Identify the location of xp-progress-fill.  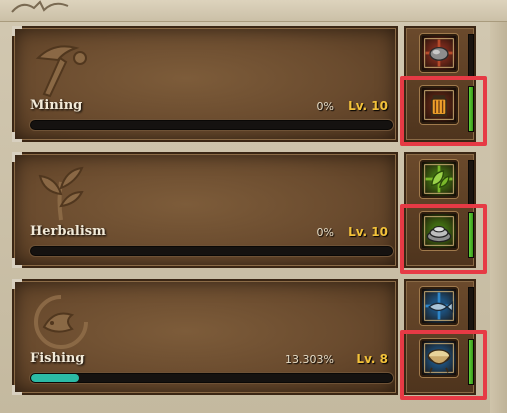
(55, 378).